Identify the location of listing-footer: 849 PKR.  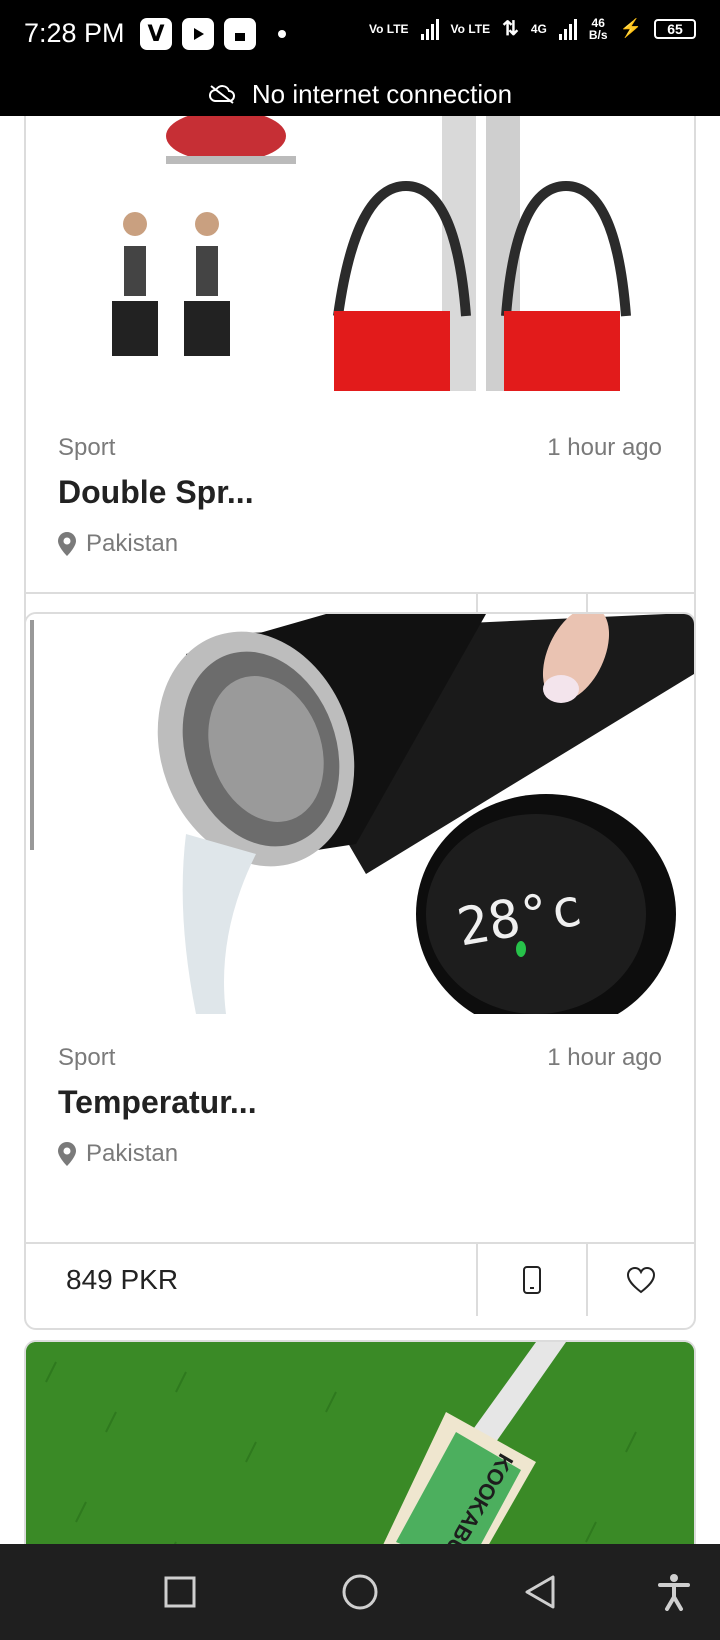
(360, 1279).